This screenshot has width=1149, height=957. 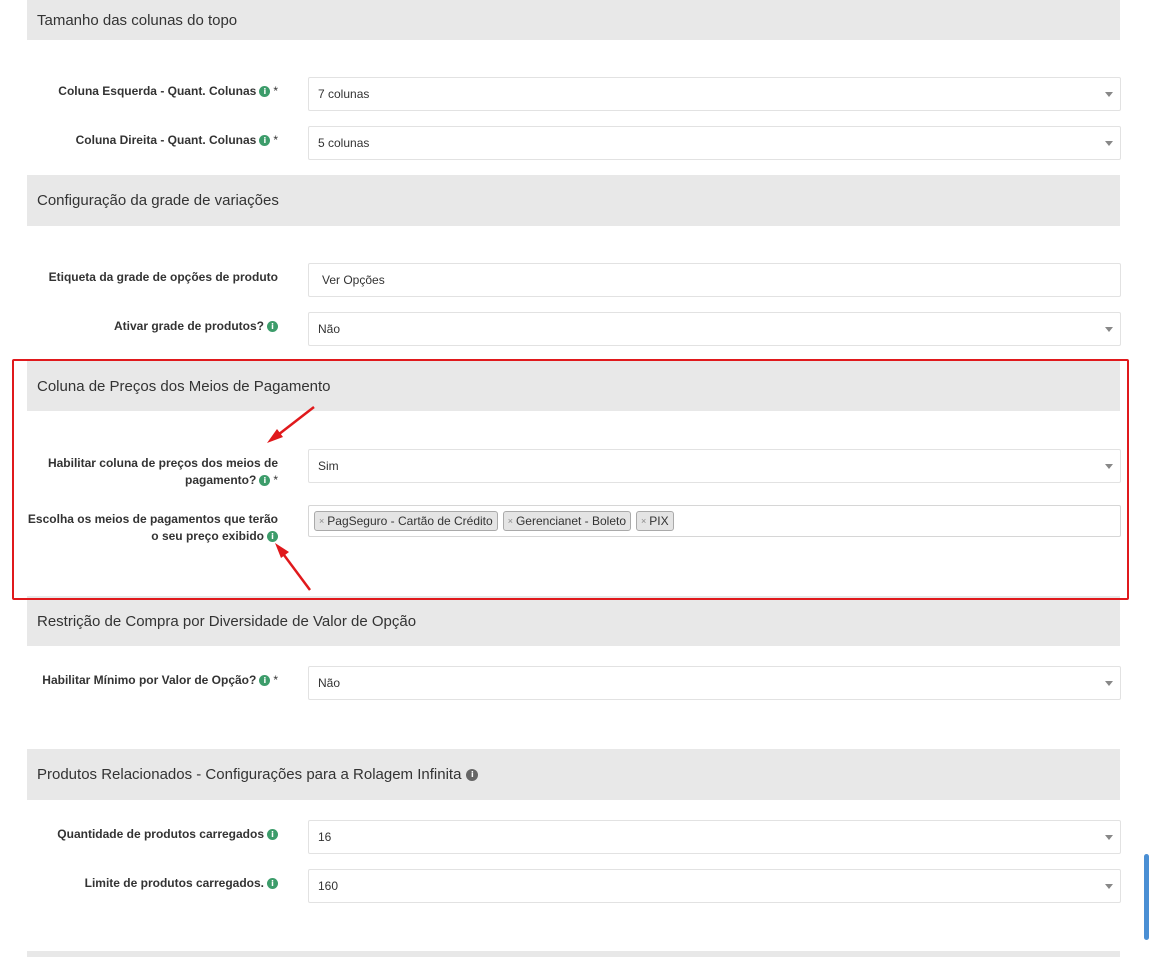 What do you see at coordinates (328, 466) in the screenshot?
I see `select-value: Sim` at bounding box center [328, 466].